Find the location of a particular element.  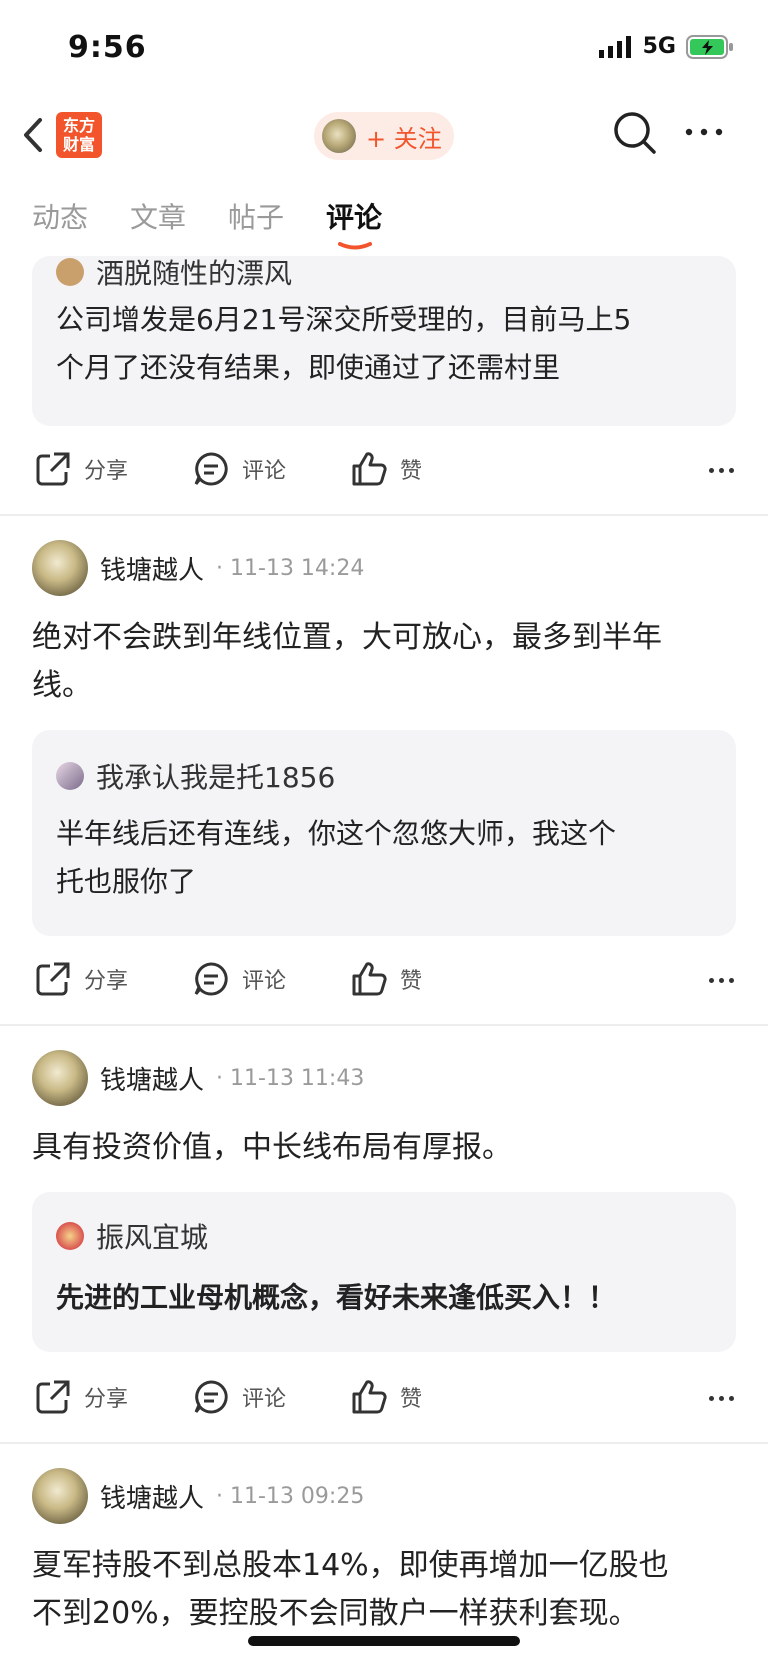

quote-text-line: 托也服你了 is located at coordinates (126, 881).